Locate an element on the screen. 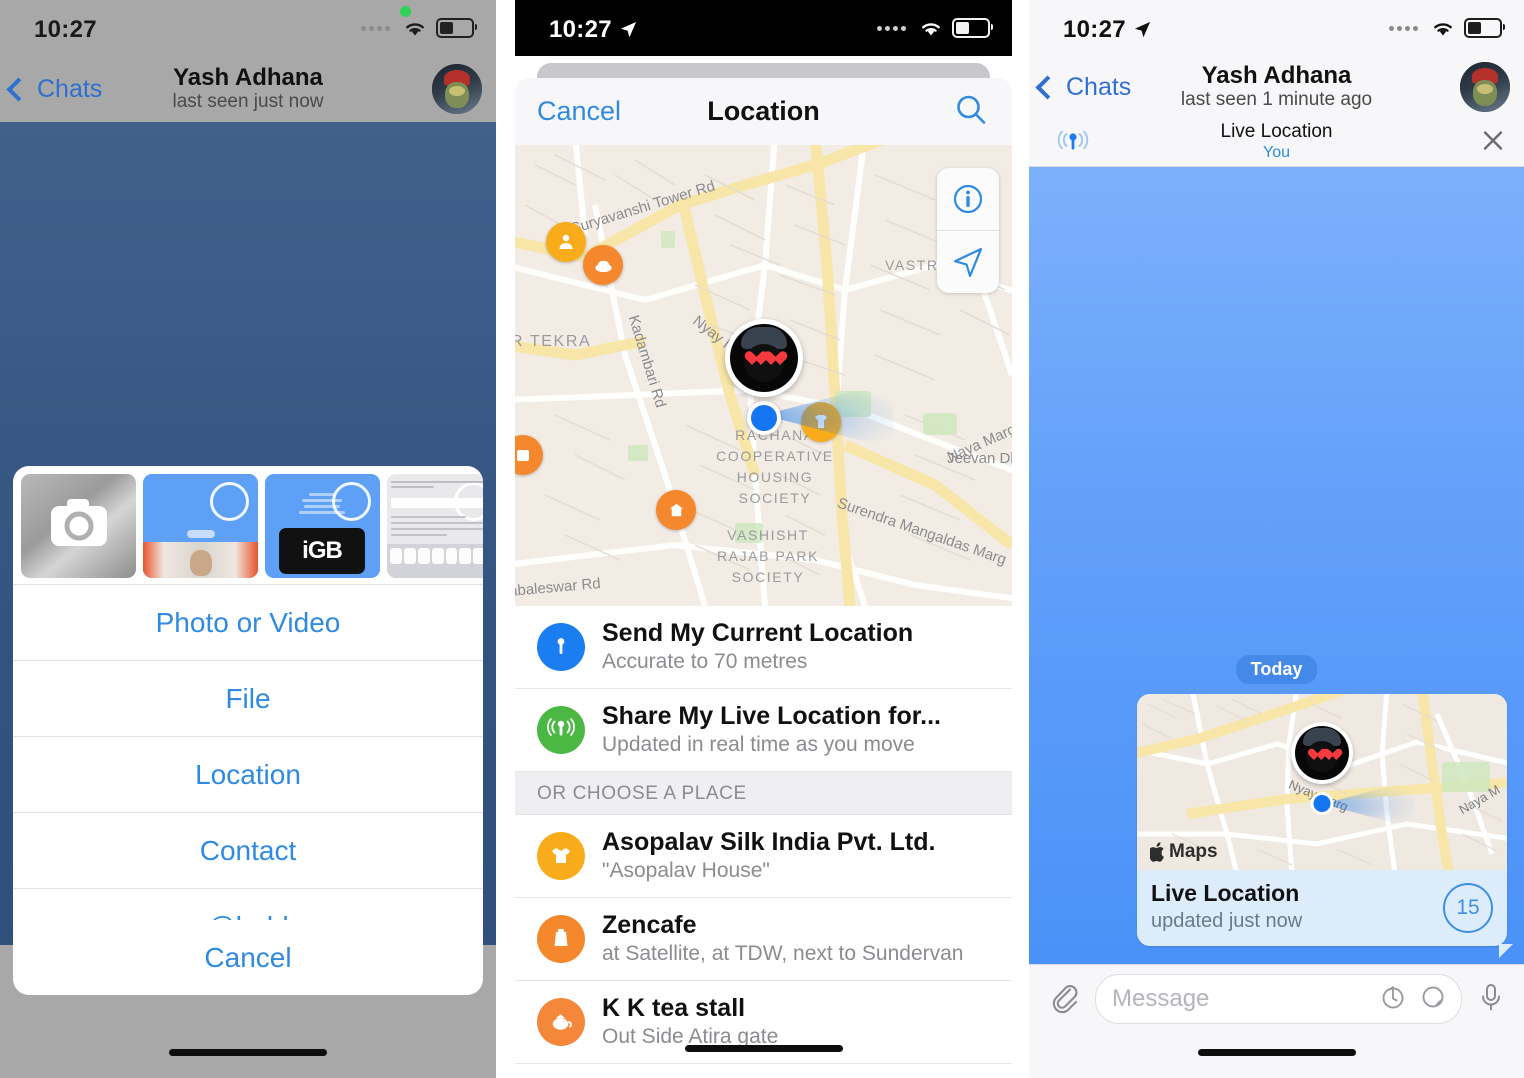 The width and height of the screenshot is (1524, 1078). location-arrow-icon is located at coordinates (628, 32).